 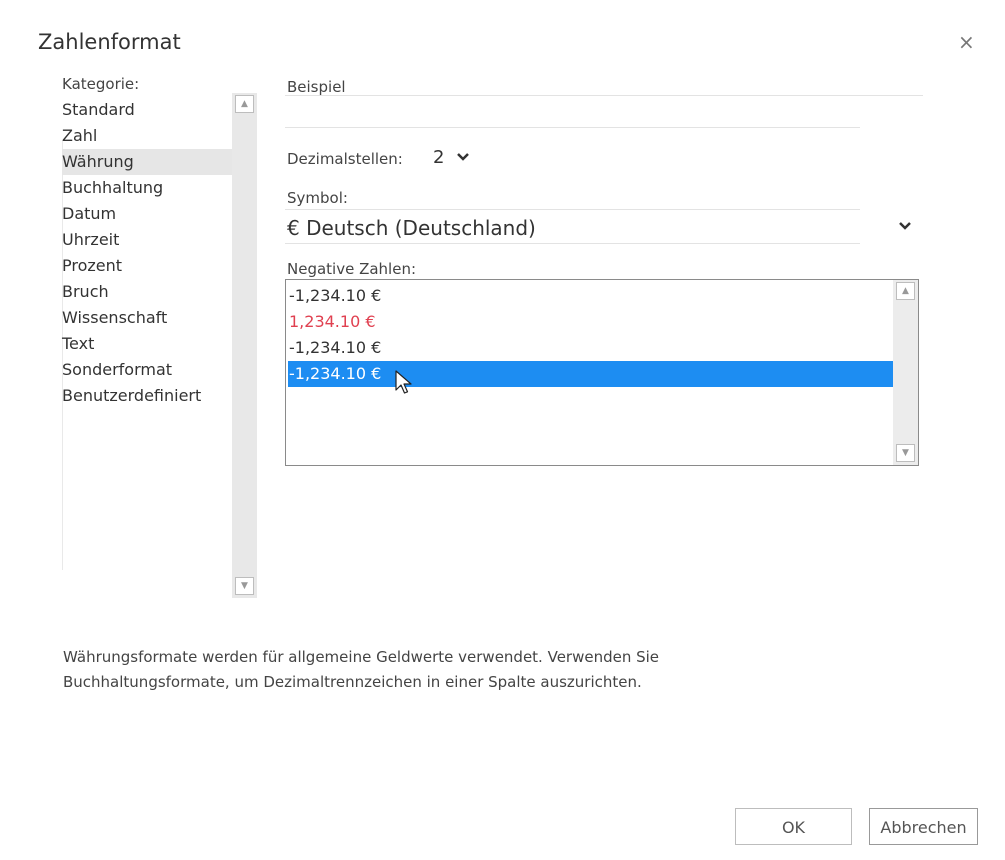 What do you see at coordinates (316, 87) in the screenshot?
I see `example-label: Beispiel` at bounding box center [316, 87].